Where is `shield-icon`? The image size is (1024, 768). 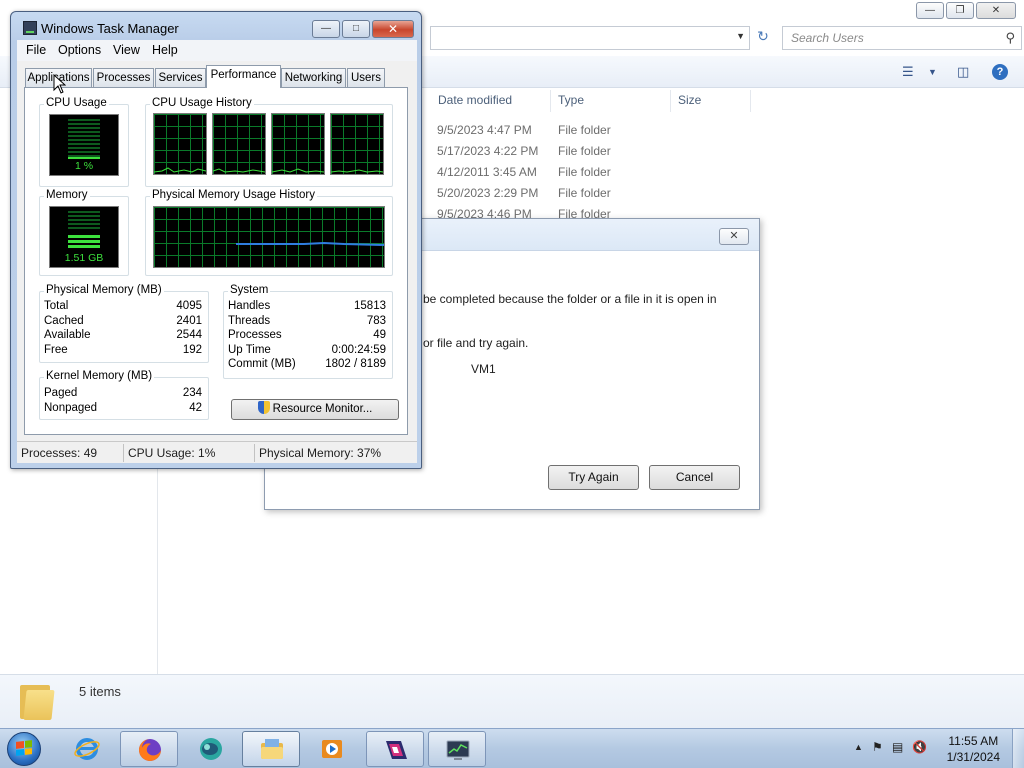
shield-icon is located at coordinates (263, 407).